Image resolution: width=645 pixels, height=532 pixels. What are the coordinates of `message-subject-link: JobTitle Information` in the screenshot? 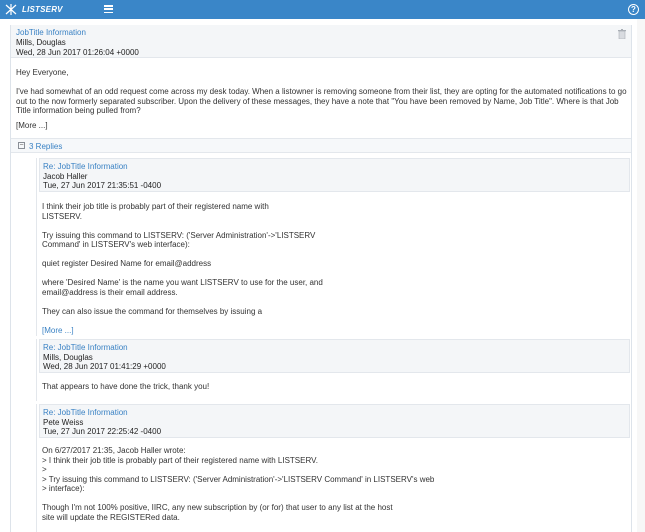 It's located at (321, 33).